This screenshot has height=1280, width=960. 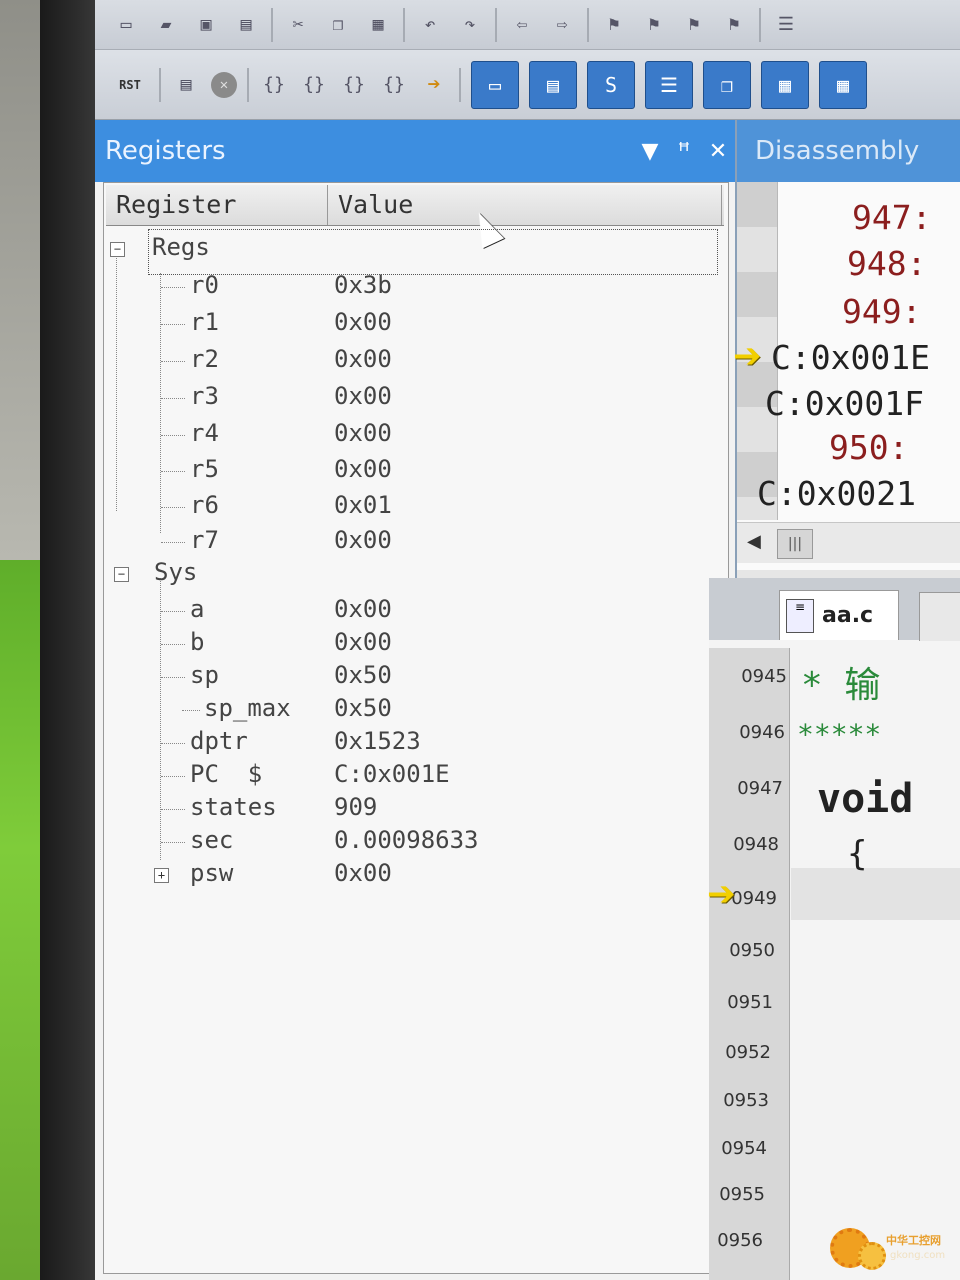 I want to click on memory-window-icon: ▦, so click(x=843, y=84).